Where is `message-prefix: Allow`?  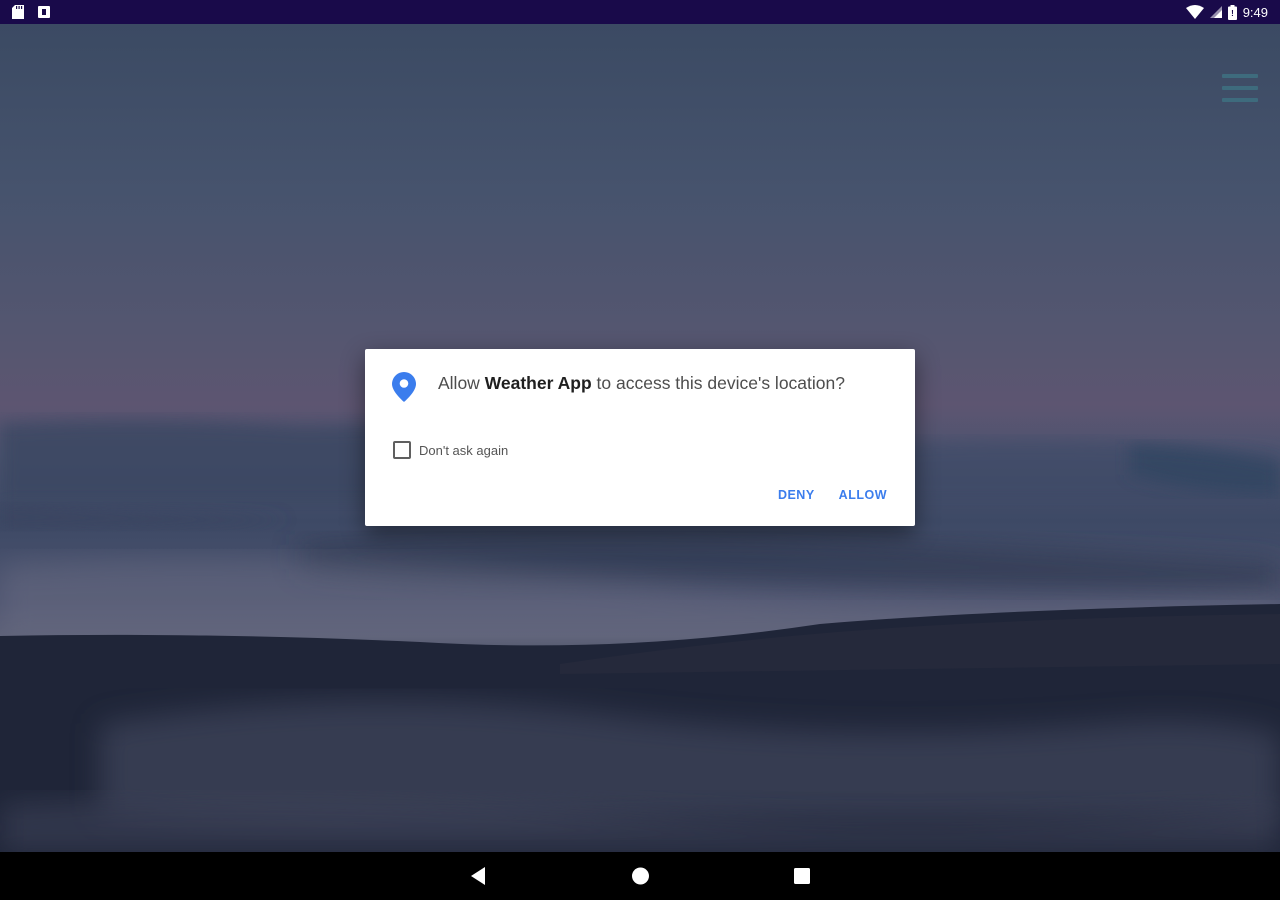 message-prefix: Allow is located at coordinates (461, 383).